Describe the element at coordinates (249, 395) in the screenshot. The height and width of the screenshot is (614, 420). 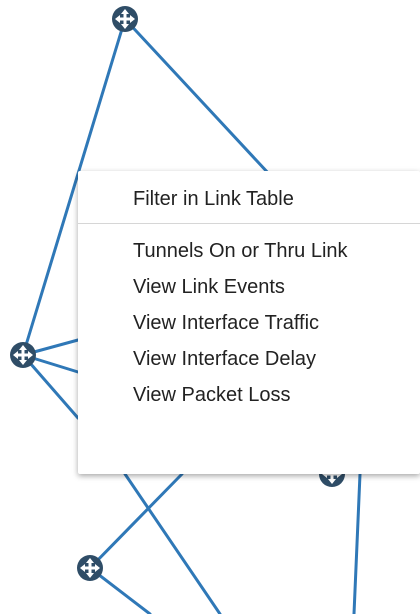
I see `menu-item-view-packet-loss: View Packet Loss` at that location.